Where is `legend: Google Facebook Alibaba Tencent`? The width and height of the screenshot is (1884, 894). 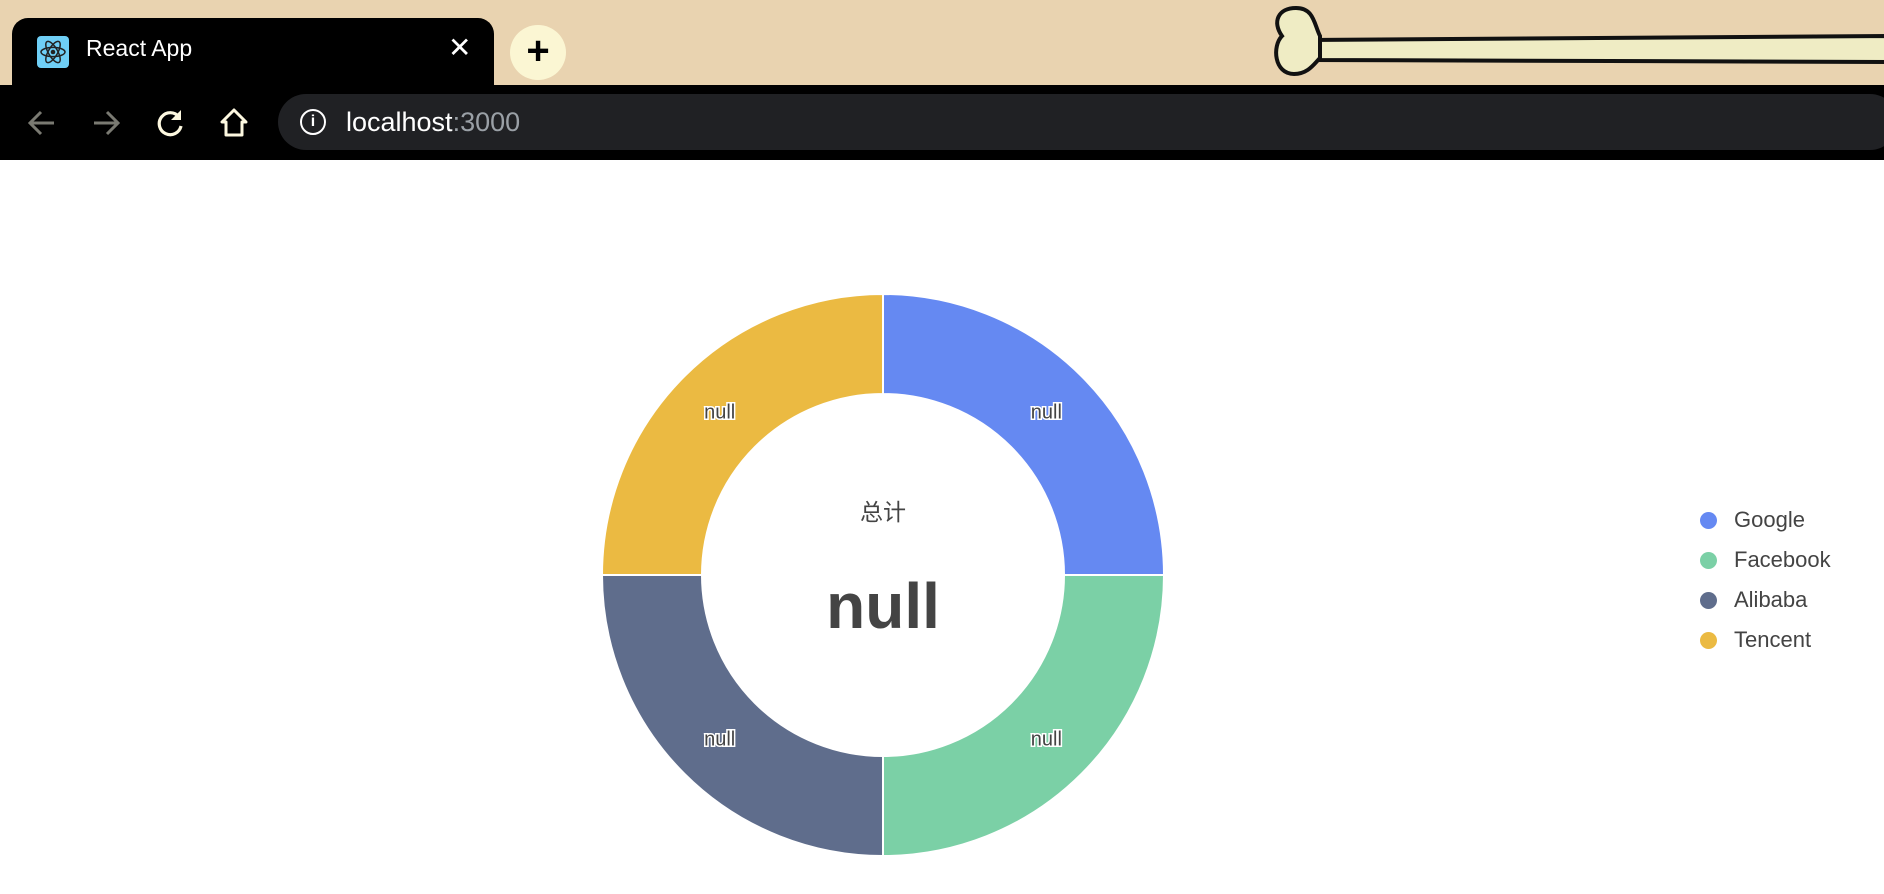 legend: Google Facebook Alibaba Tencent is located at coordinates (1765, 580).